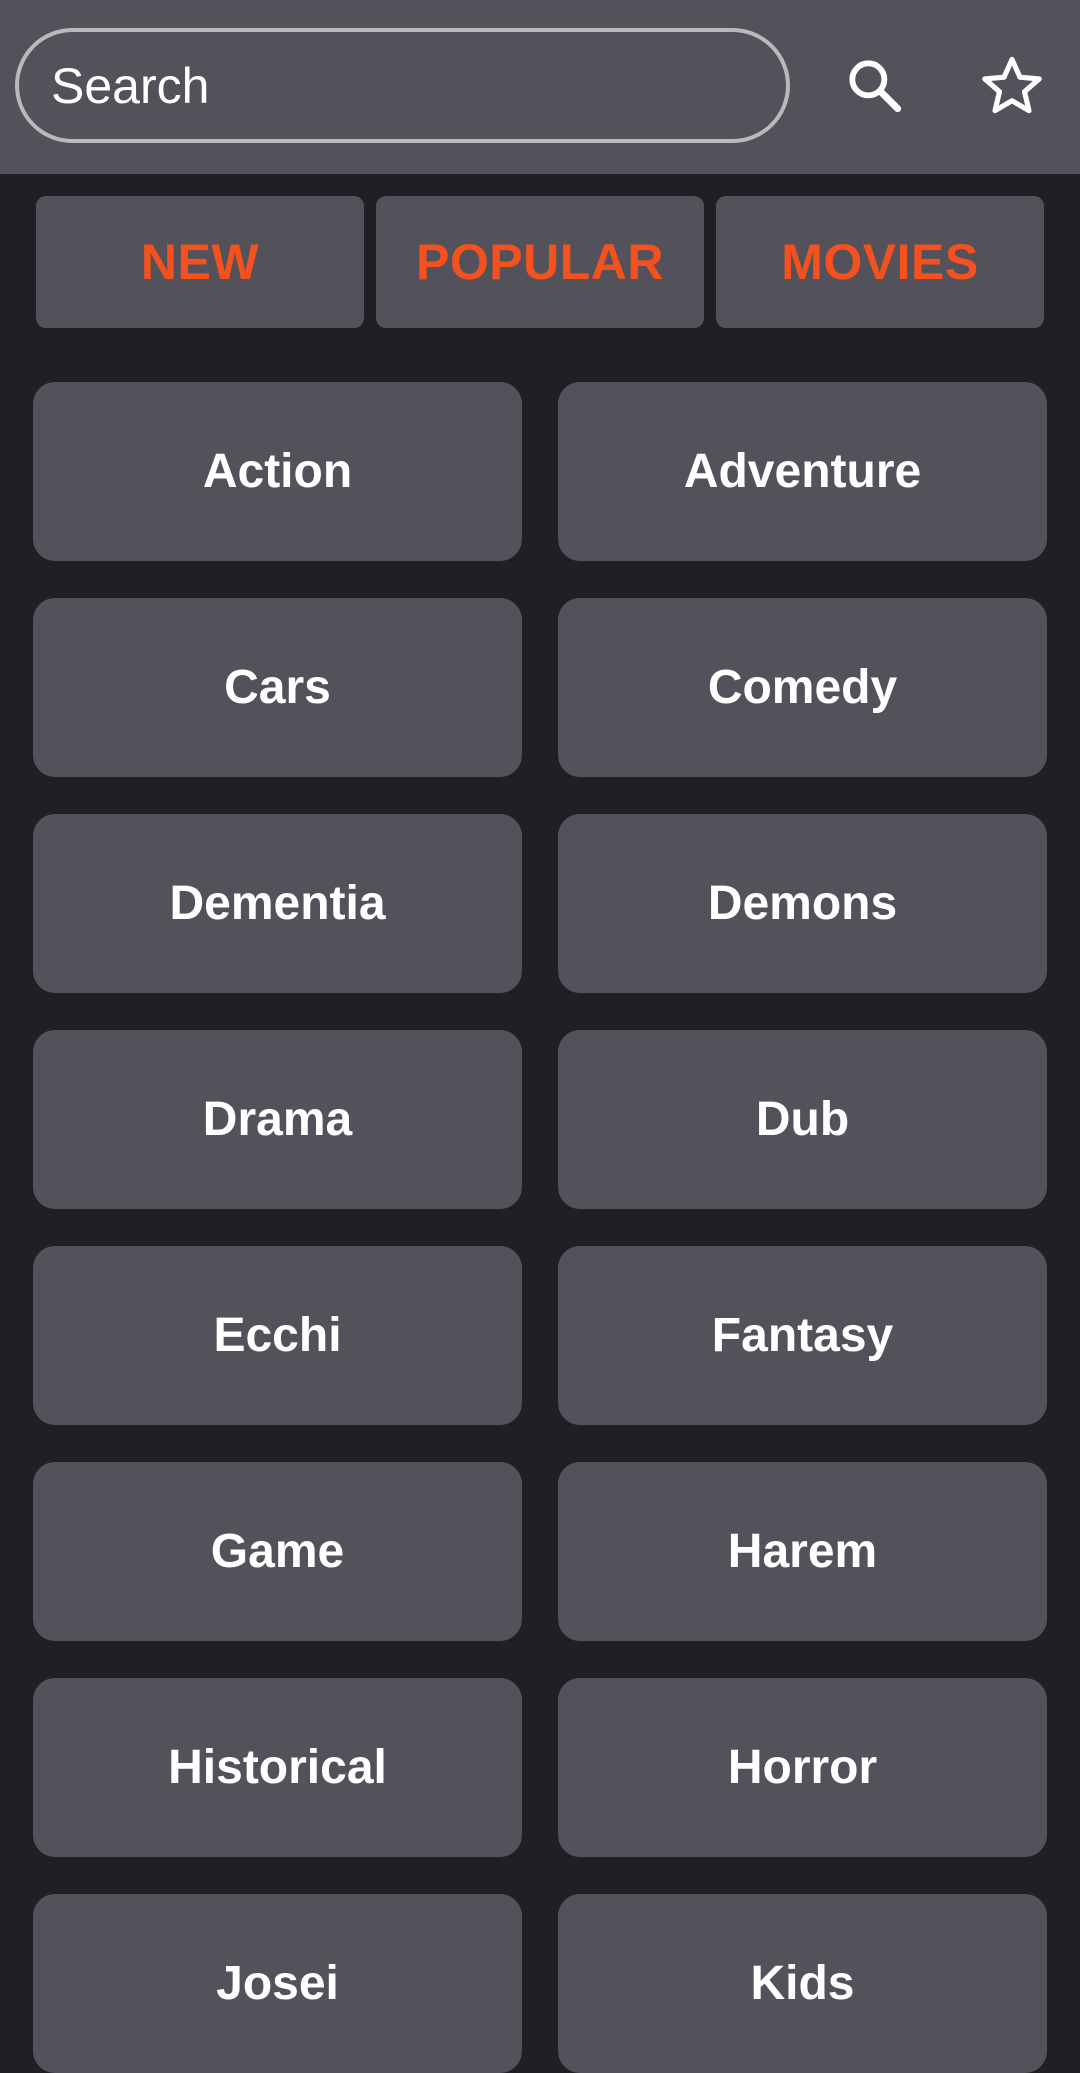 The height and width of the screenshot is (2073, 1080). I want to click on search-field, so click(402, 85).